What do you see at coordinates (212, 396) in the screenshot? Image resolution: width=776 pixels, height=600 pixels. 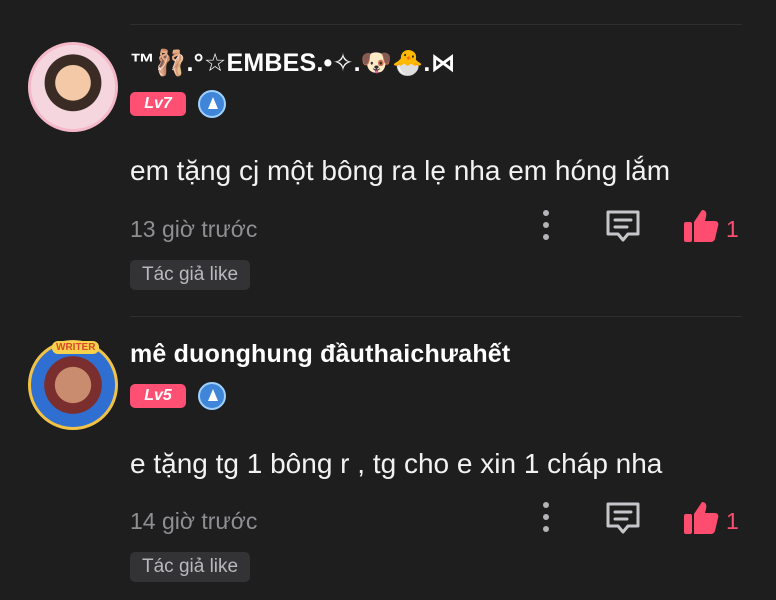 I see `medal-icon` at bounding box center [212, 396].